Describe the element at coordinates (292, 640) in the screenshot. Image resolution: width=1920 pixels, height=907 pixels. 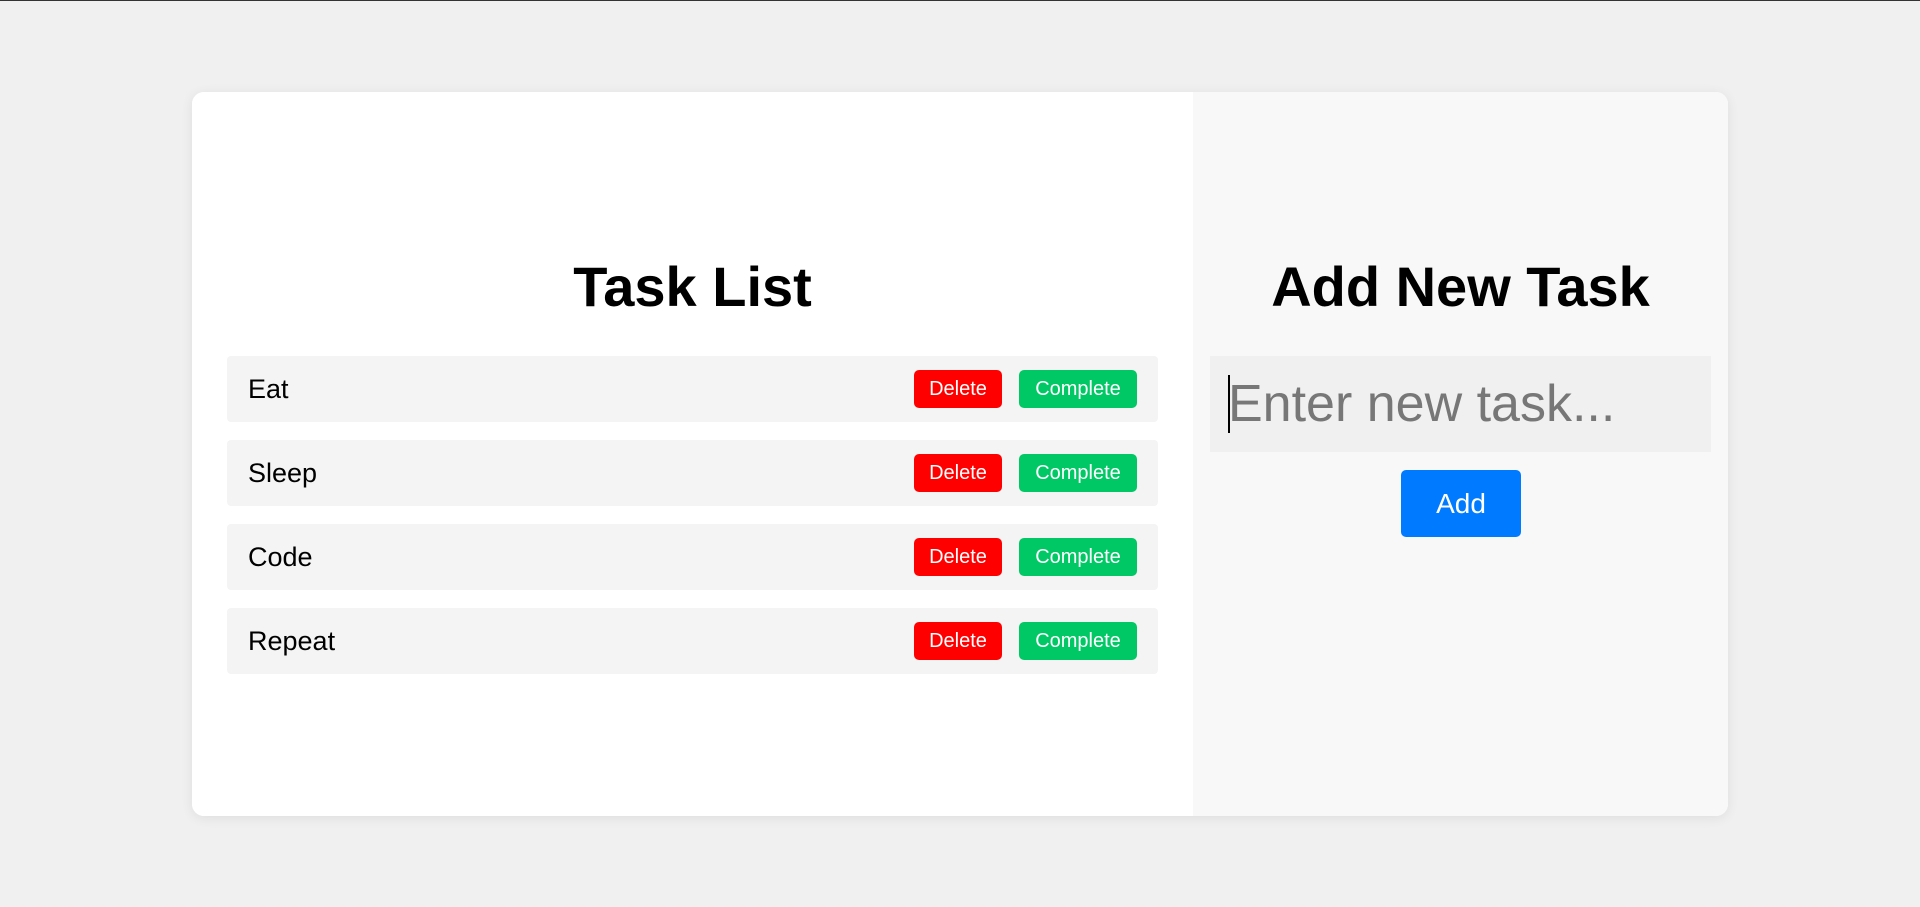
I see `task-name: Repeat` at that location.